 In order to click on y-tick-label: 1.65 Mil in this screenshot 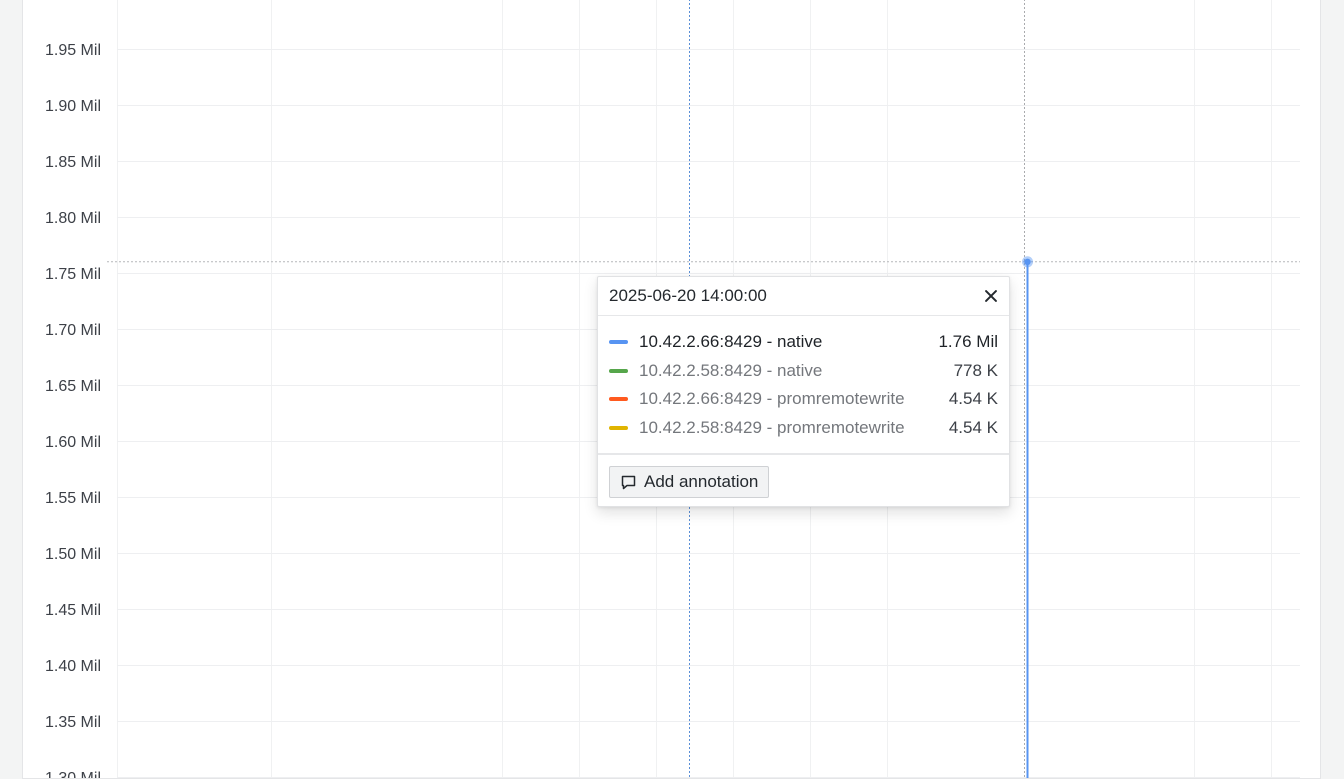, I will do `click(73, 386)`.